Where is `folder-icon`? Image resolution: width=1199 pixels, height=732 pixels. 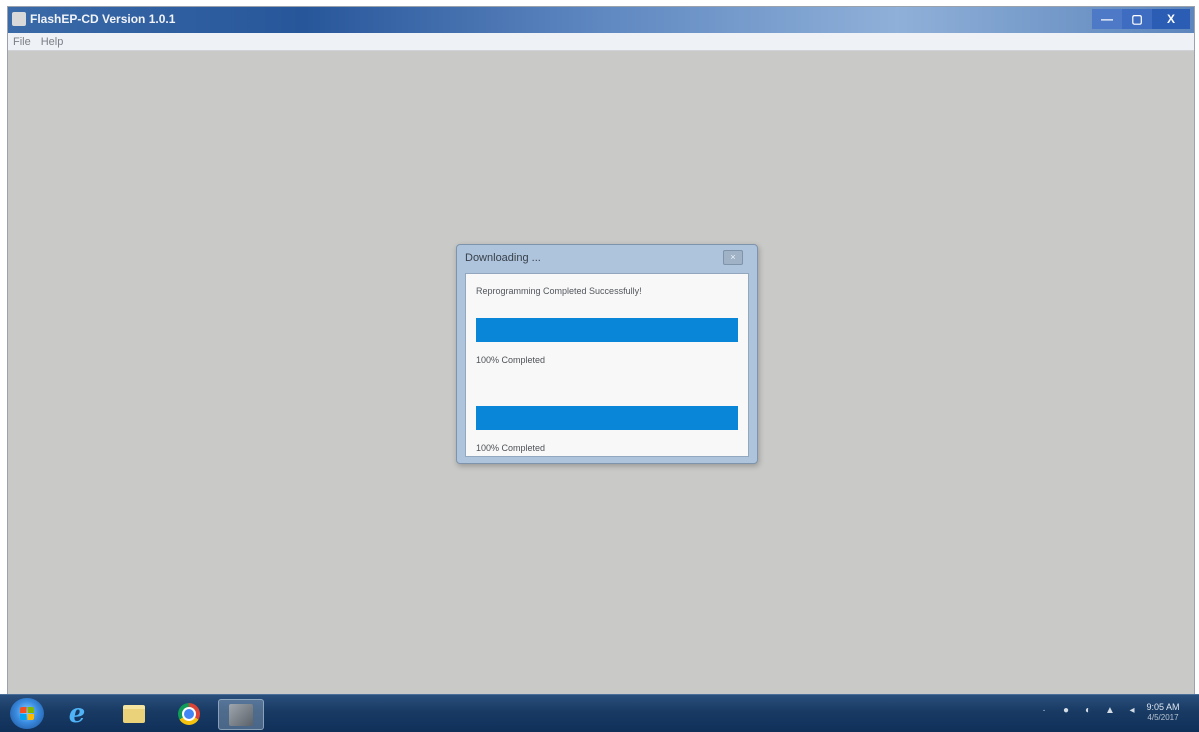 folder-icon is located at coordinates (134, 713).